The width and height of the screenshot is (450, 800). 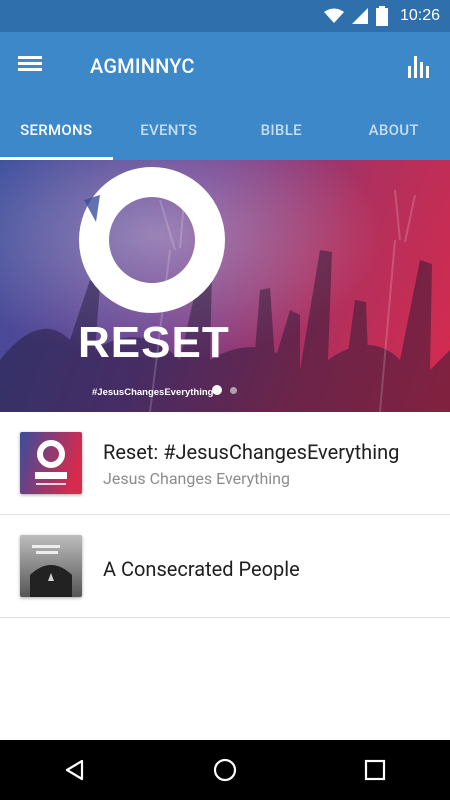 What do you see at coordinates (75, 770) in the screenshot?
I see `back-icon` at bounding box center [75, 770].